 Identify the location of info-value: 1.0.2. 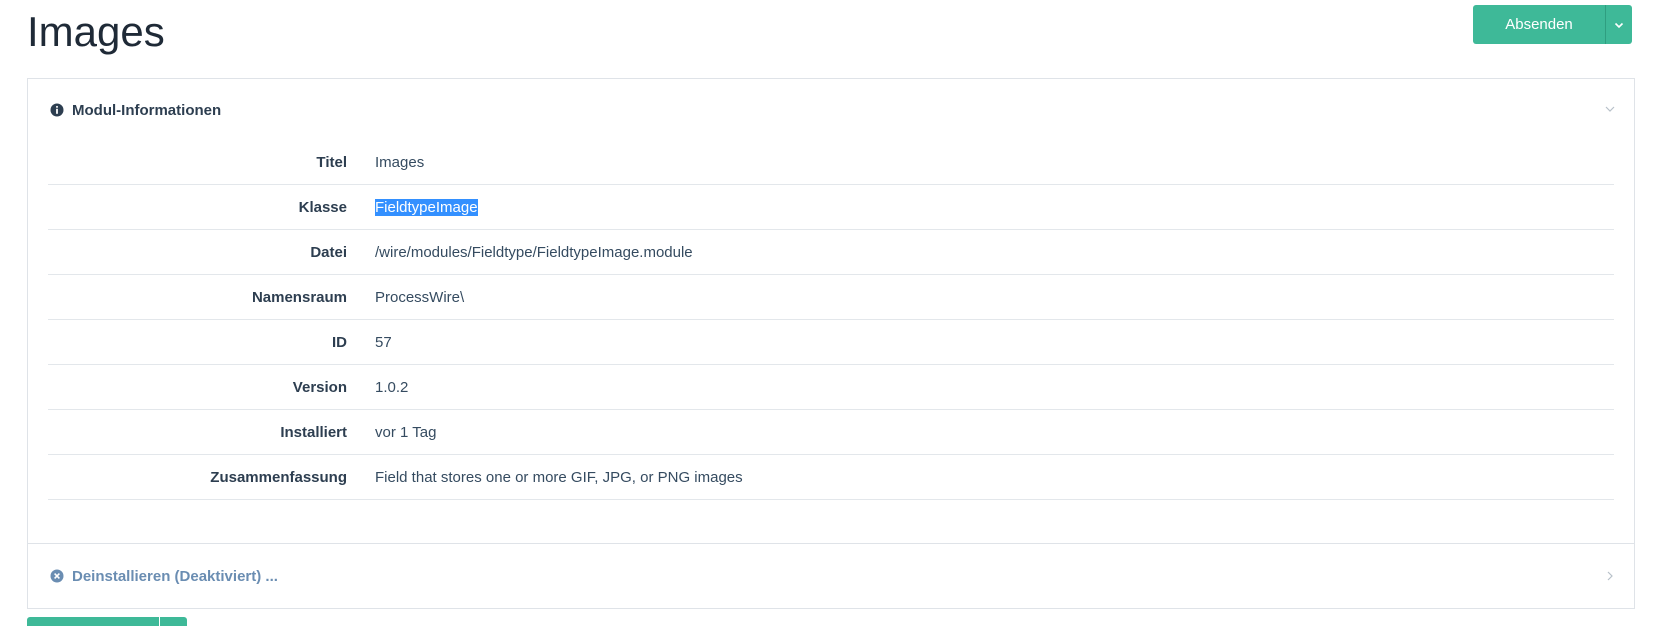
(392, 387).